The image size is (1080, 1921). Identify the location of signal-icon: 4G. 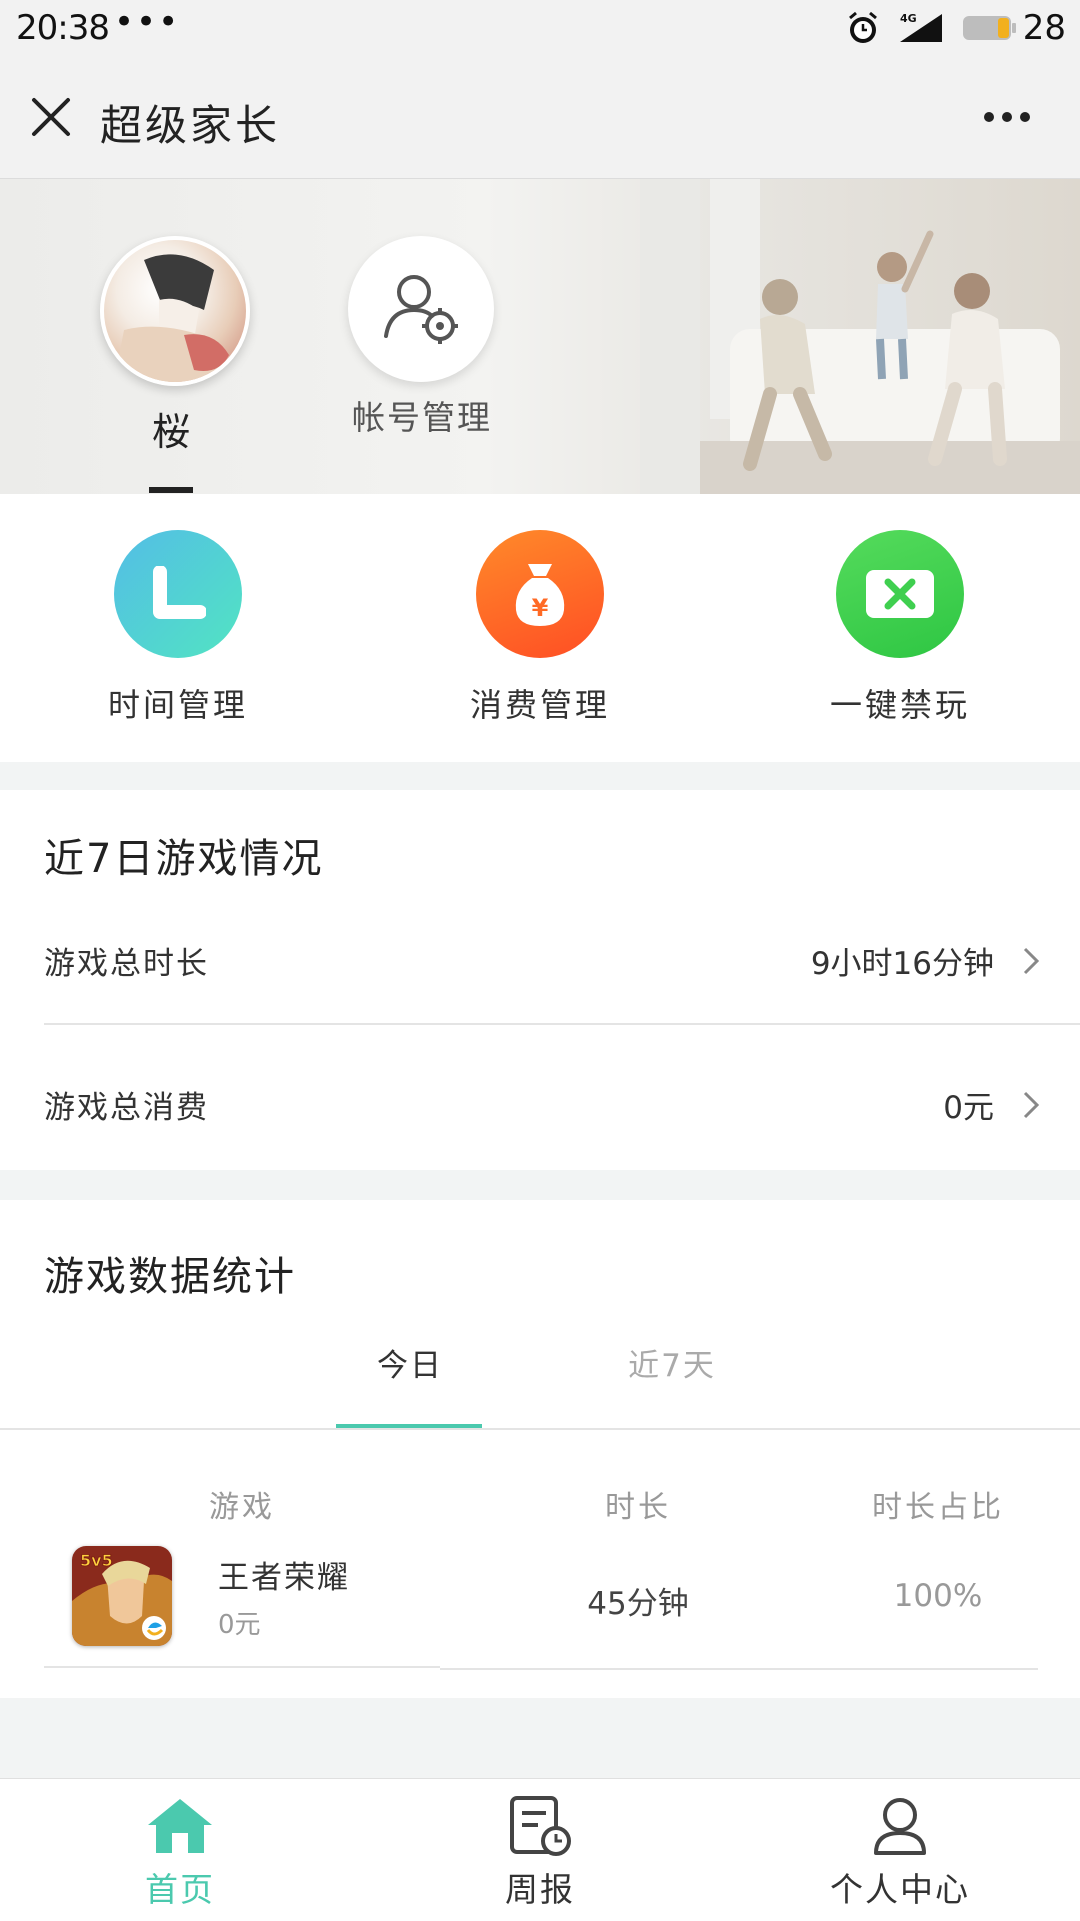
(921, 27).